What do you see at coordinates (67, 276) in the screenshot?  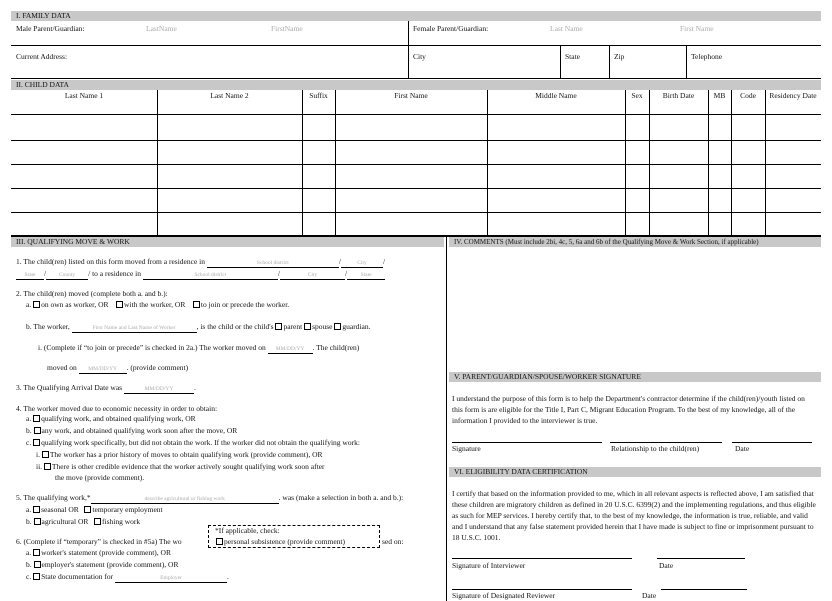 I see `q1-from-county-field: County` at bounding box center [67, 276].